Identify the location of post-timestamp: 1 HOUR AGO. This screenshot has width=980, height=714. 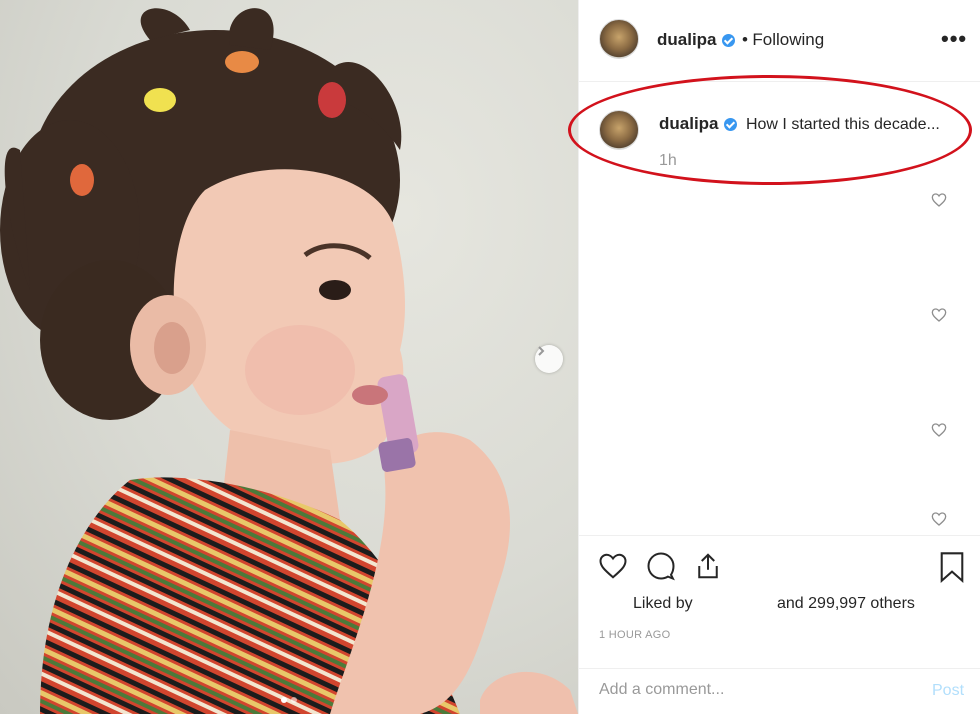
(634, 635).